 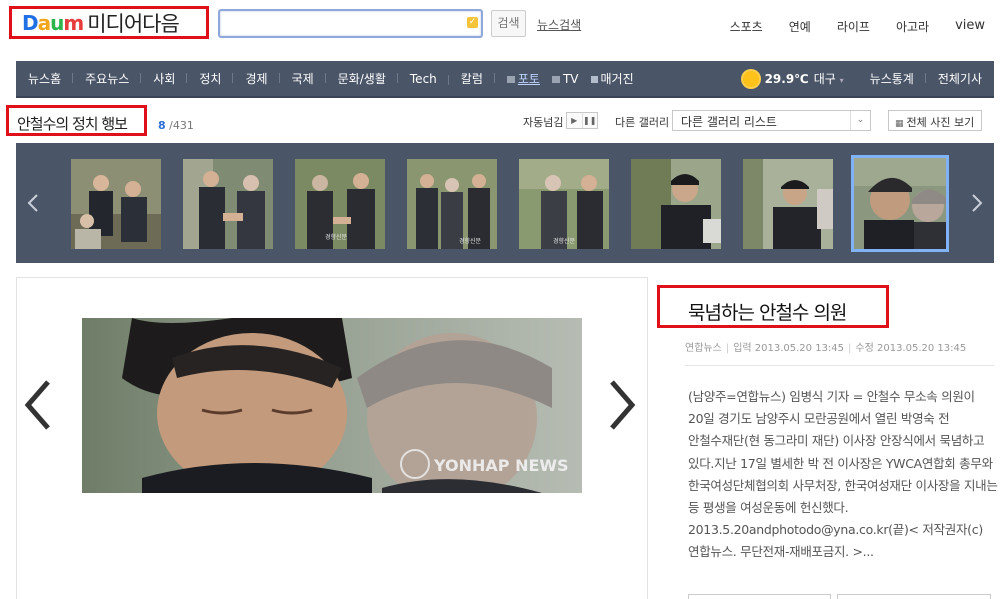 What do you see at coordinates (76, 120) in the screenshot?
I see `gallery-title: 안철수의 정치 행보` at bounding box center [76, 120].